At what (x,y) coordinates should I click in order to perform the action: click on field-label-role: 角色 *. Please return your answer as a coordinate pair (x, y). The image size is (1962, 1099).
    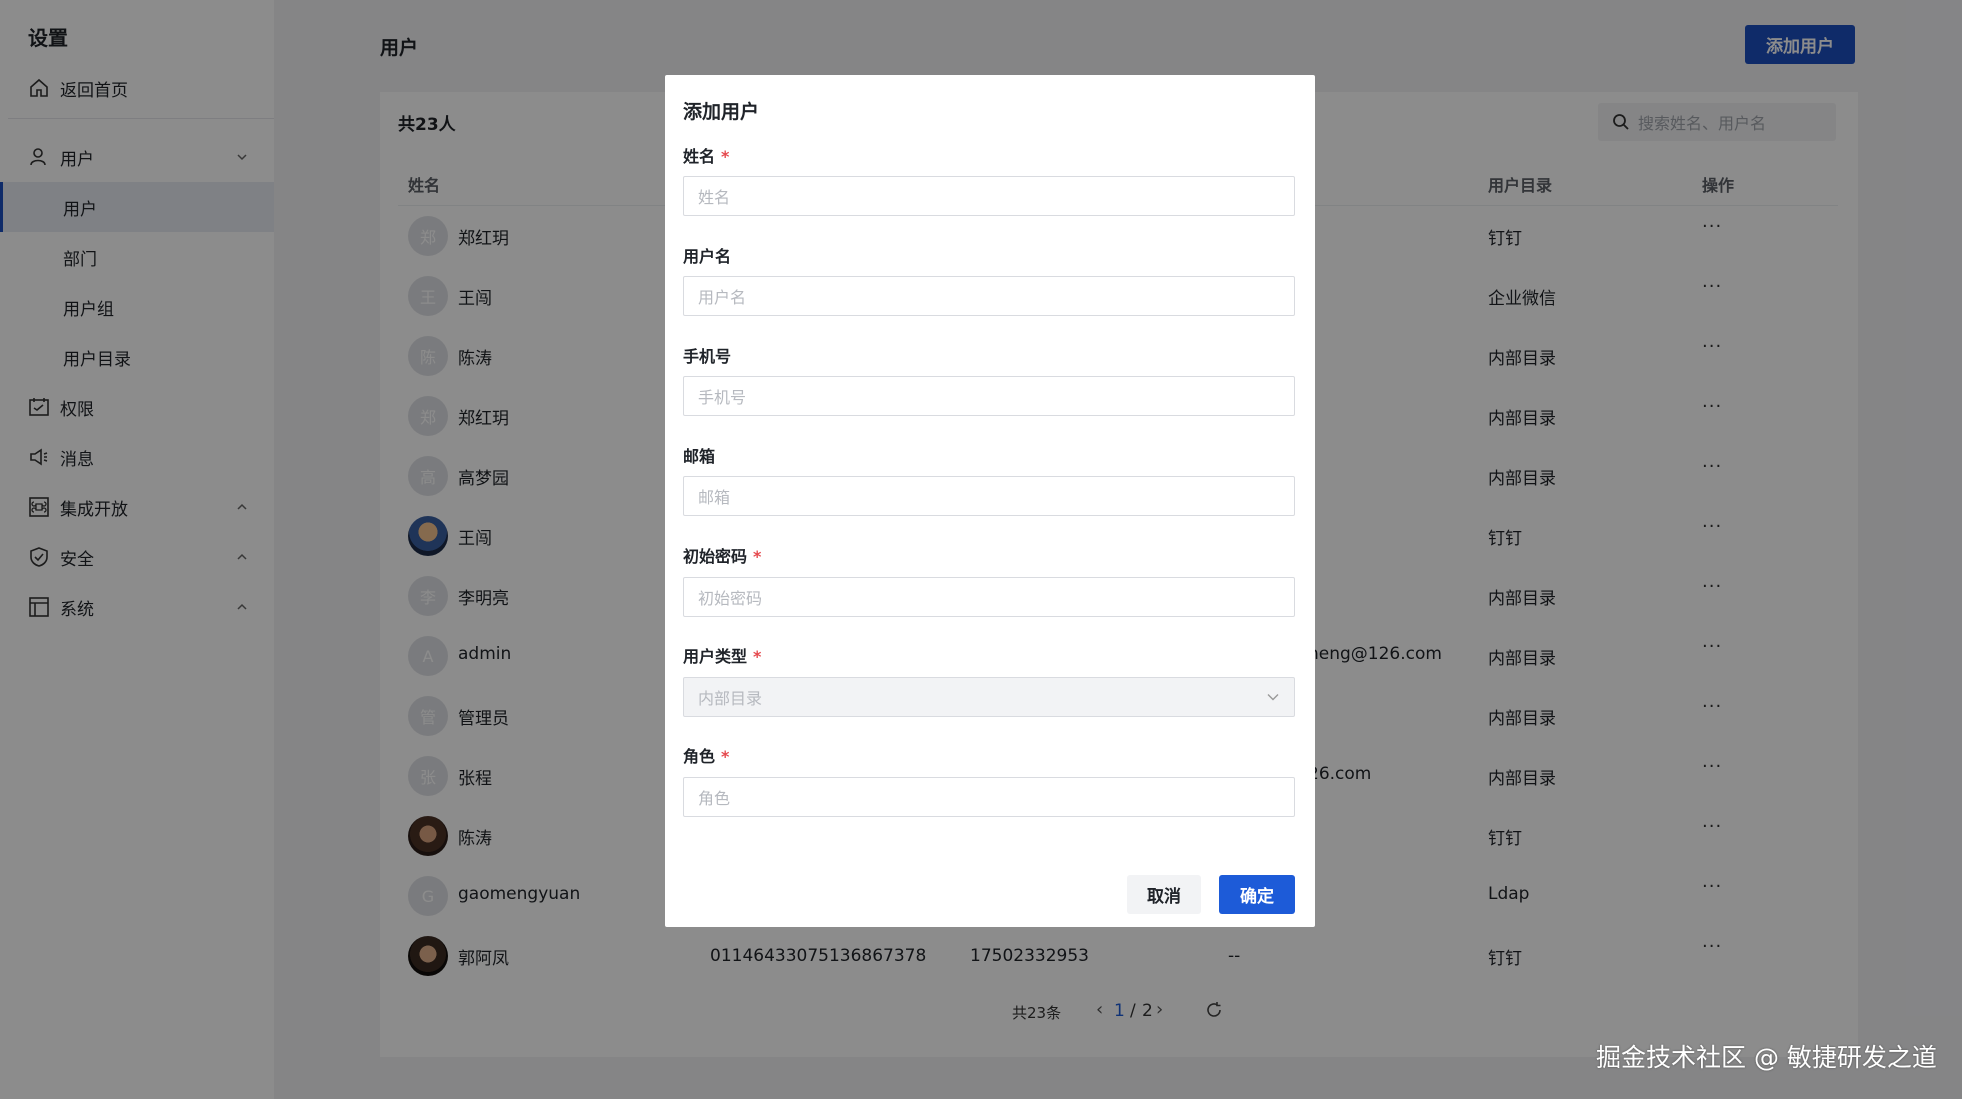
    Looking at the image, I should click on (706, 756).